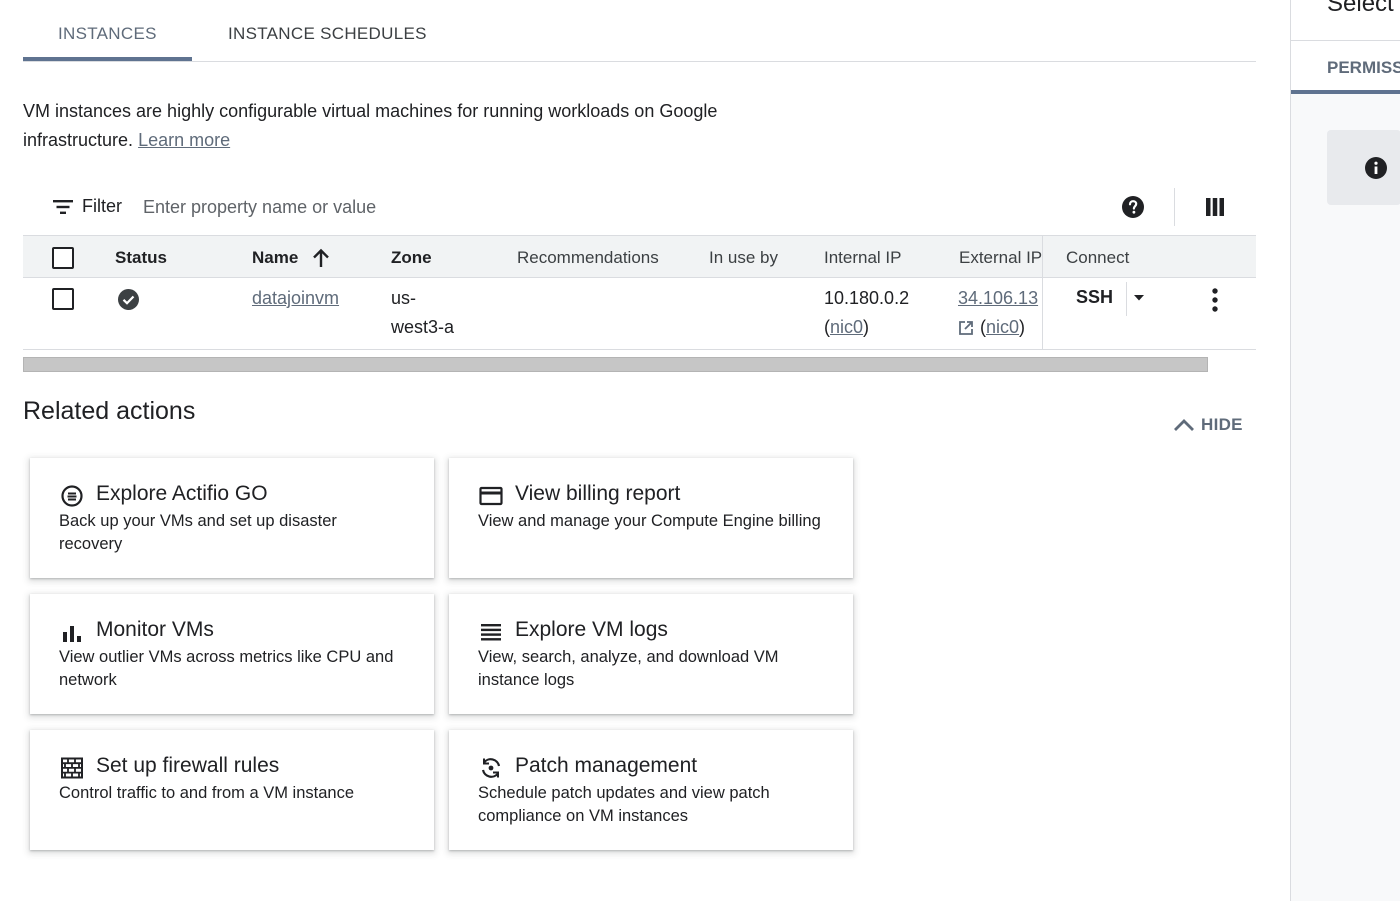 The height and width of the screenshot is (901, 1400). I want to click on filter-list-icon, so click(63, 207).